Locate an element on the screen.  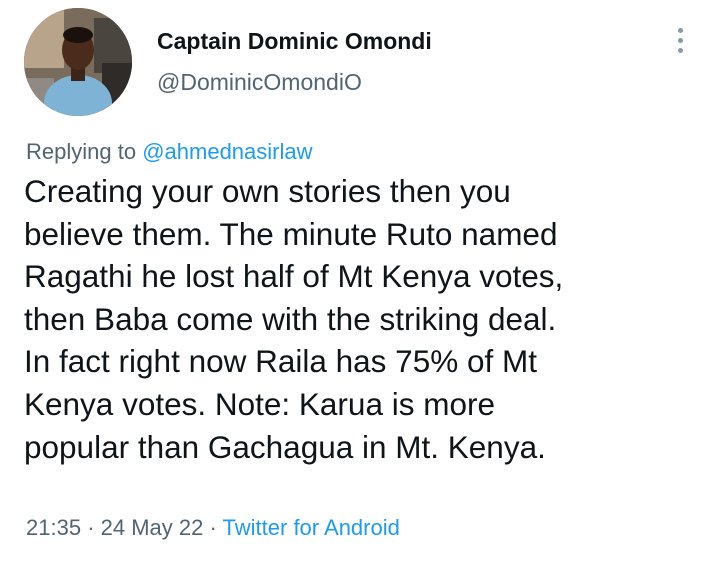
more-vertical-icon is located at coordinates (680, 40).